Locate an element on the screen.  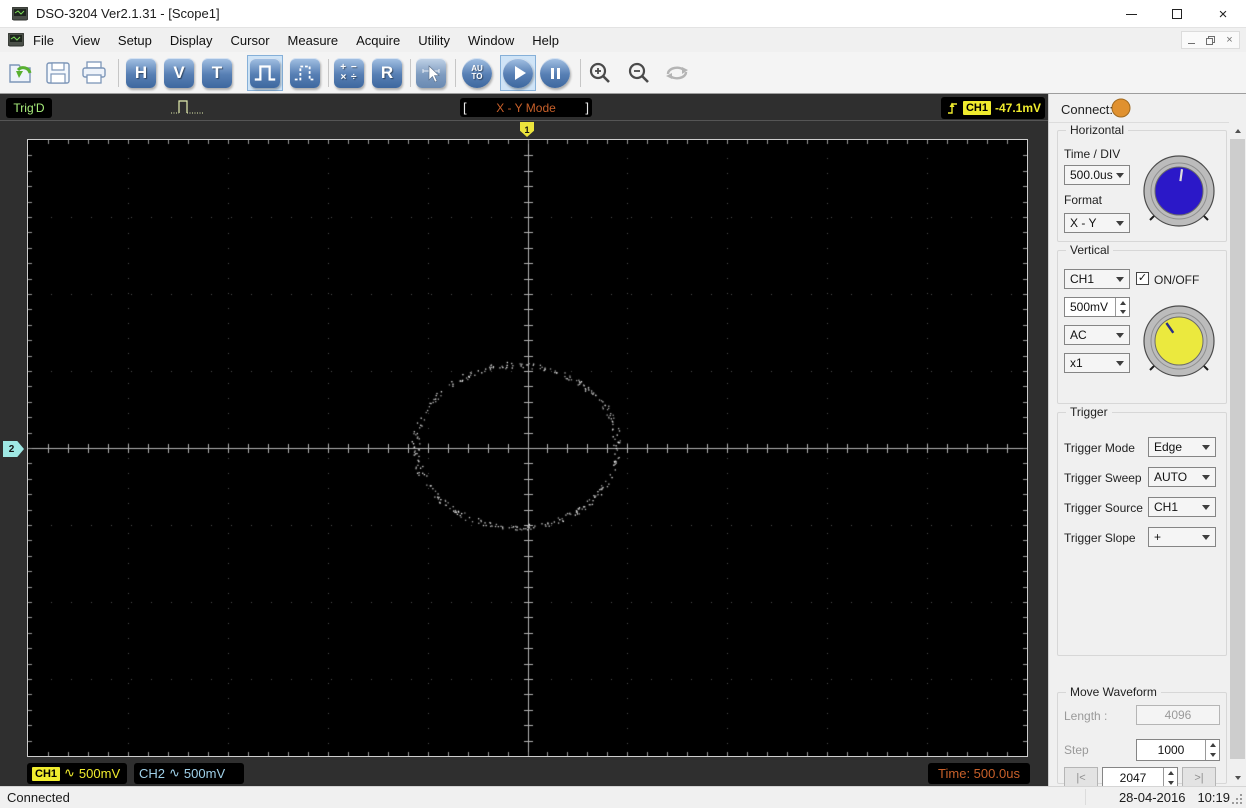
onoff-label: ON/OFF is located at coordinates (1177, 280).